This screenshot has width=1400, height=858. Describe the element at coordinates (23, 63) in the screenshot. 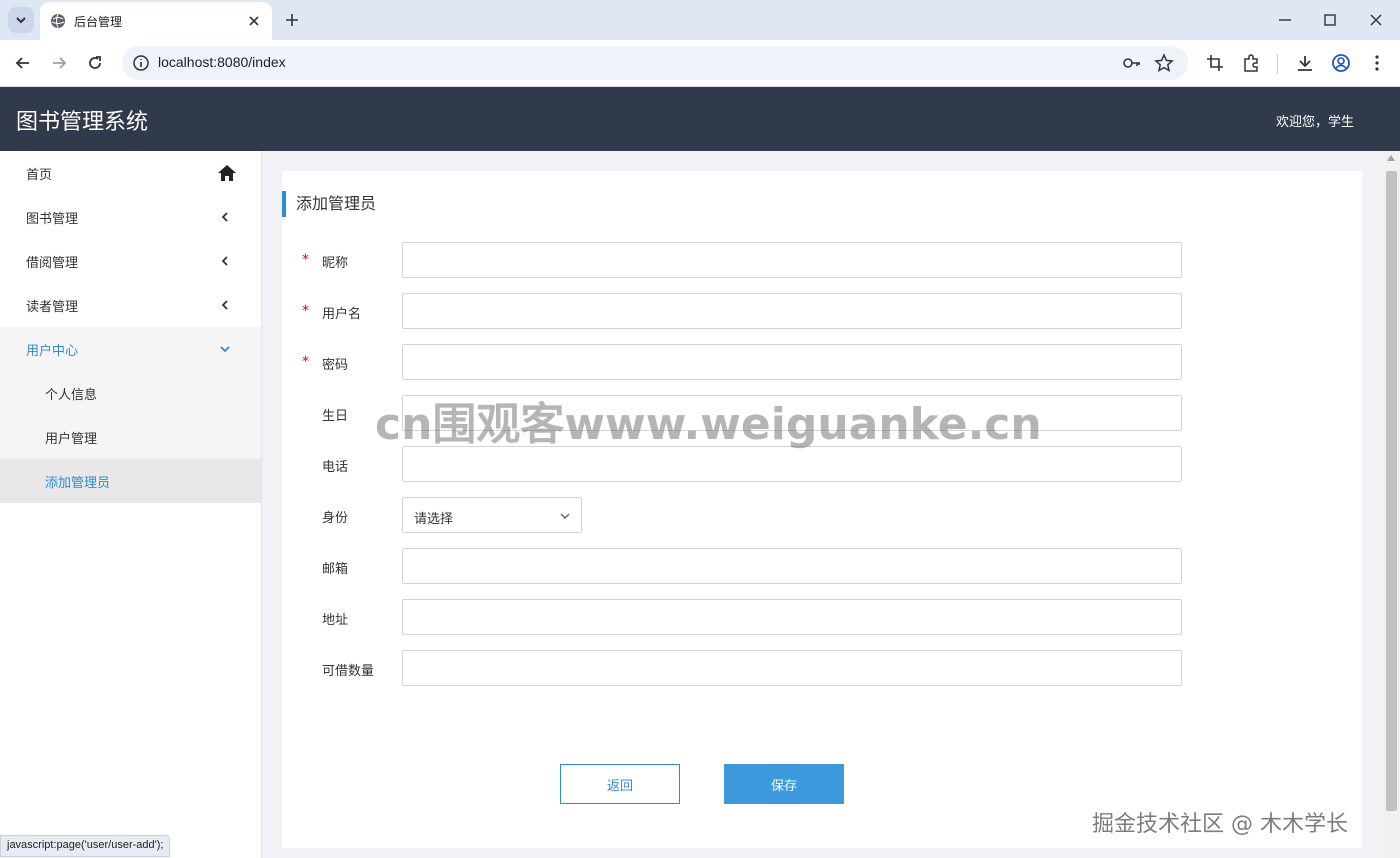

I see `back-arrow-icon` at that location.